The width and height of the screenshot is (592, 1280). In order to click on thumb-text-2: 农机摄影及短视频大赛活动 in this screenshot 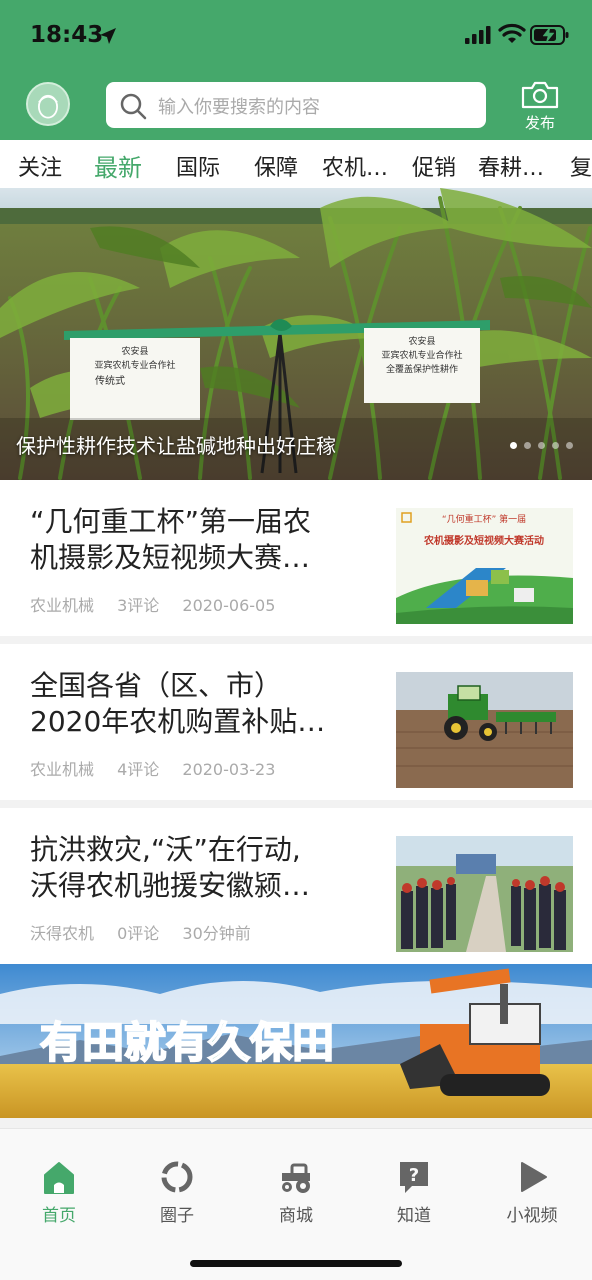, I will do `click(483, 540)`.